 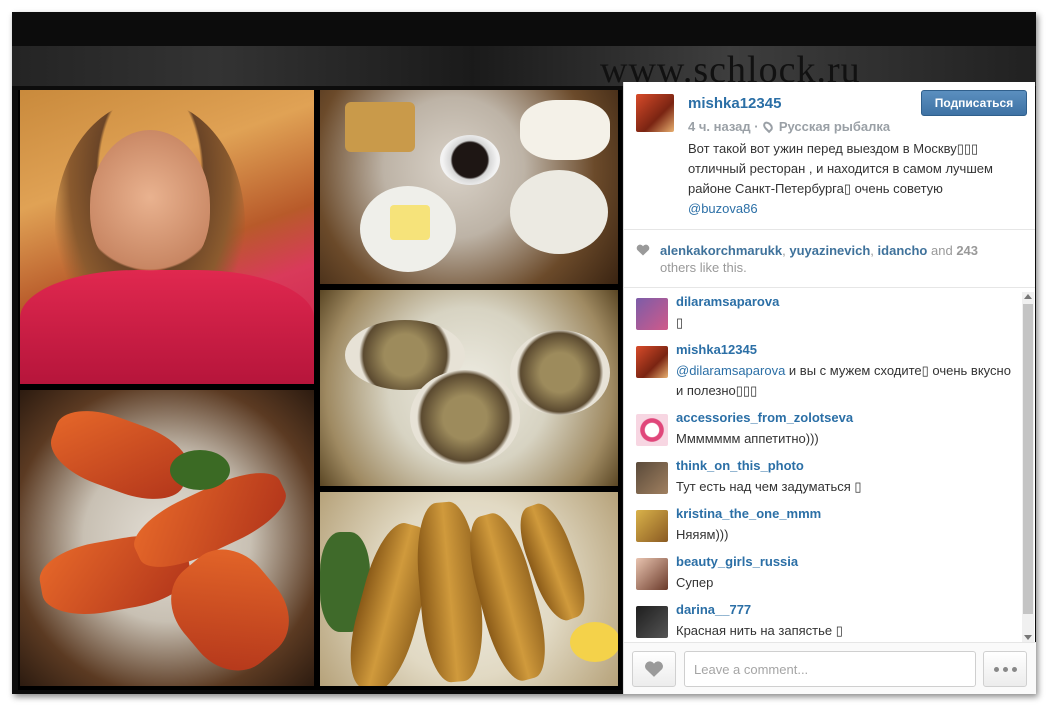 I want to click on location-pin-icon, so click(x=768, y=126).